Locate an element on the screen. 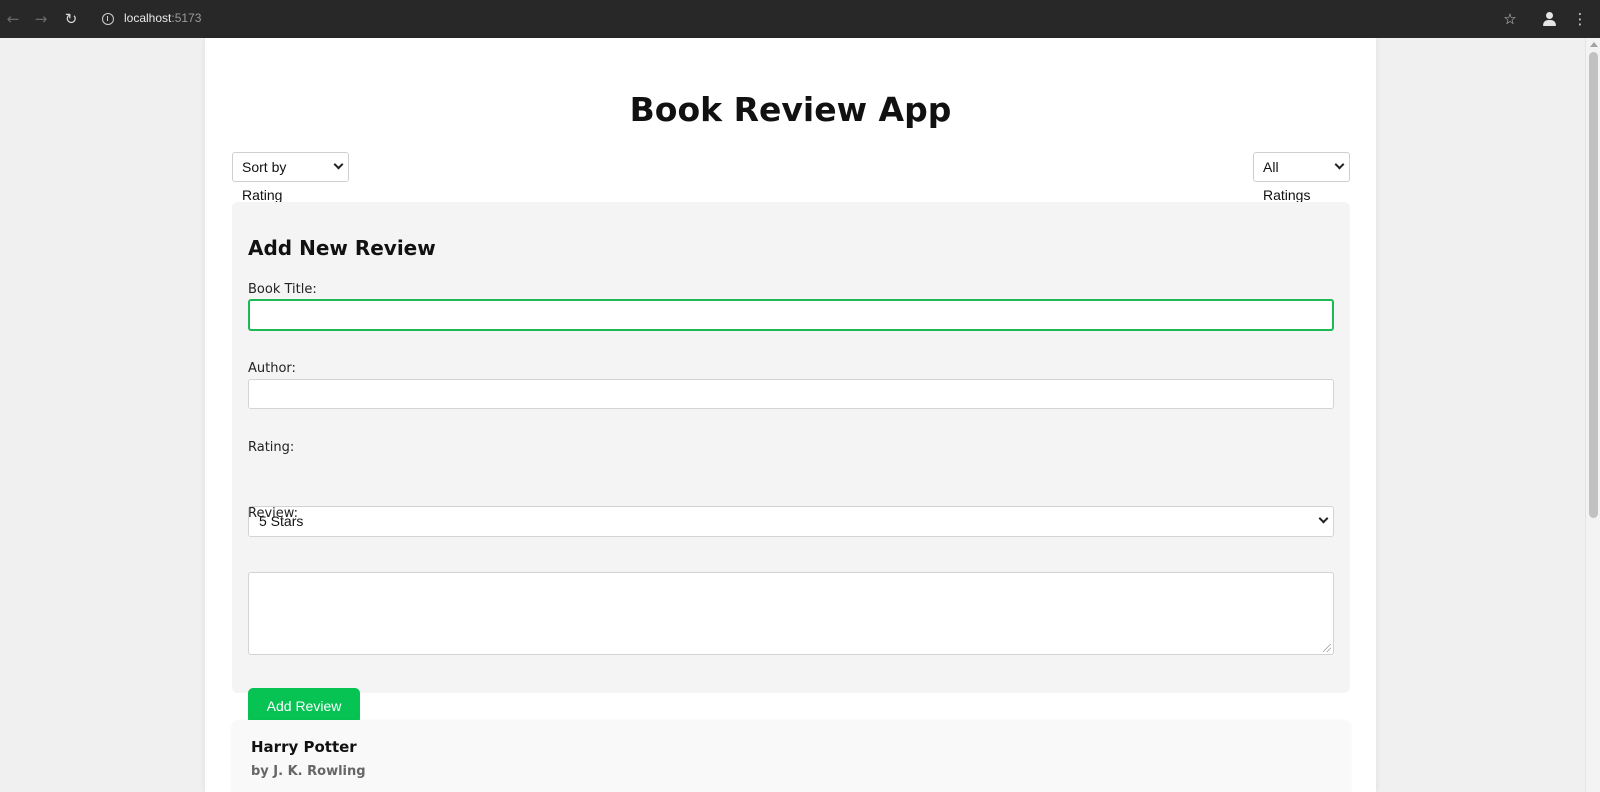 This screenshot has width=1600, height=792. kebab-menu-icon: ⋮ is located at coordinates (1580, 19).